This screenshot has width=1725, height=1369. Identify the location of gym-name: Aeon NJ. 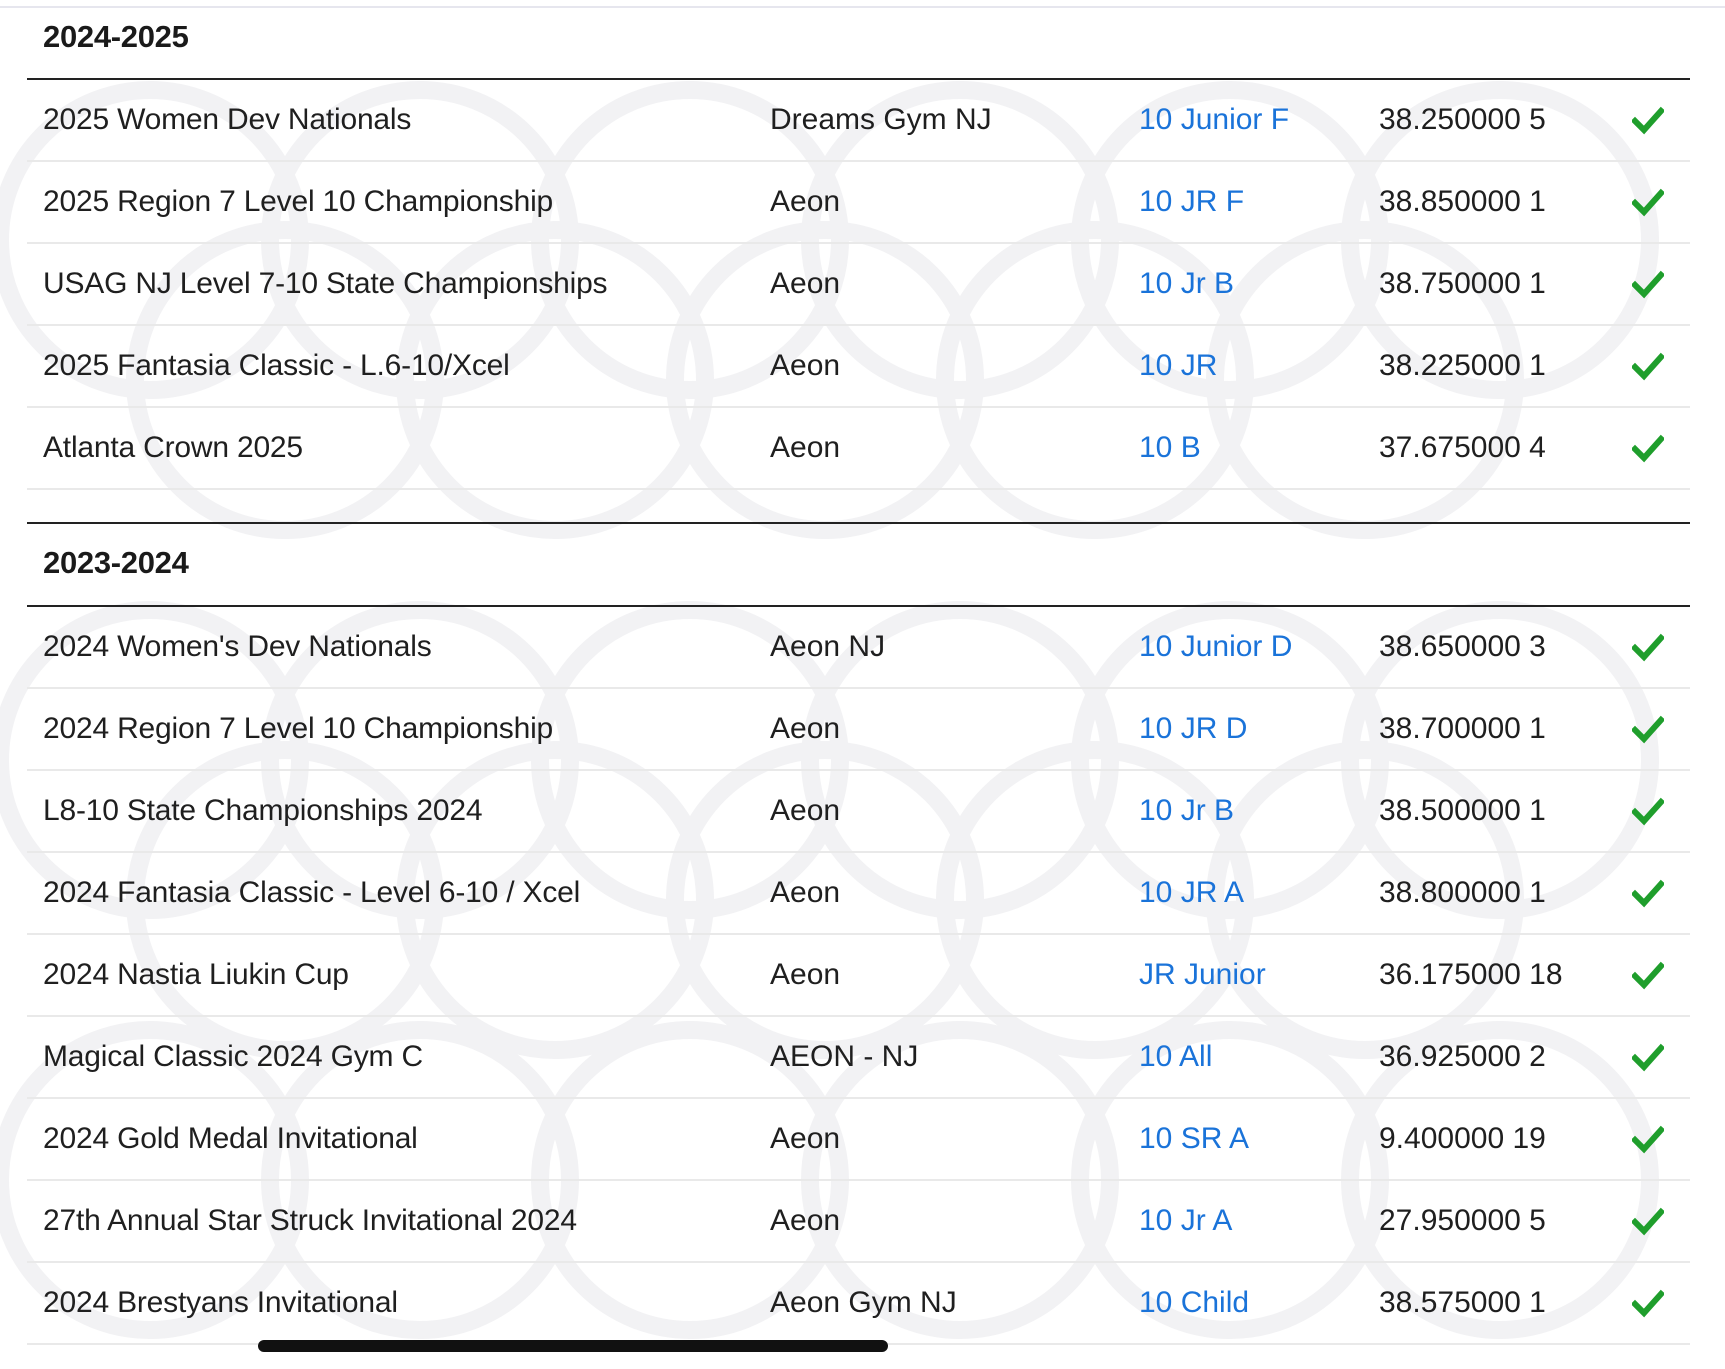
(828, 646).